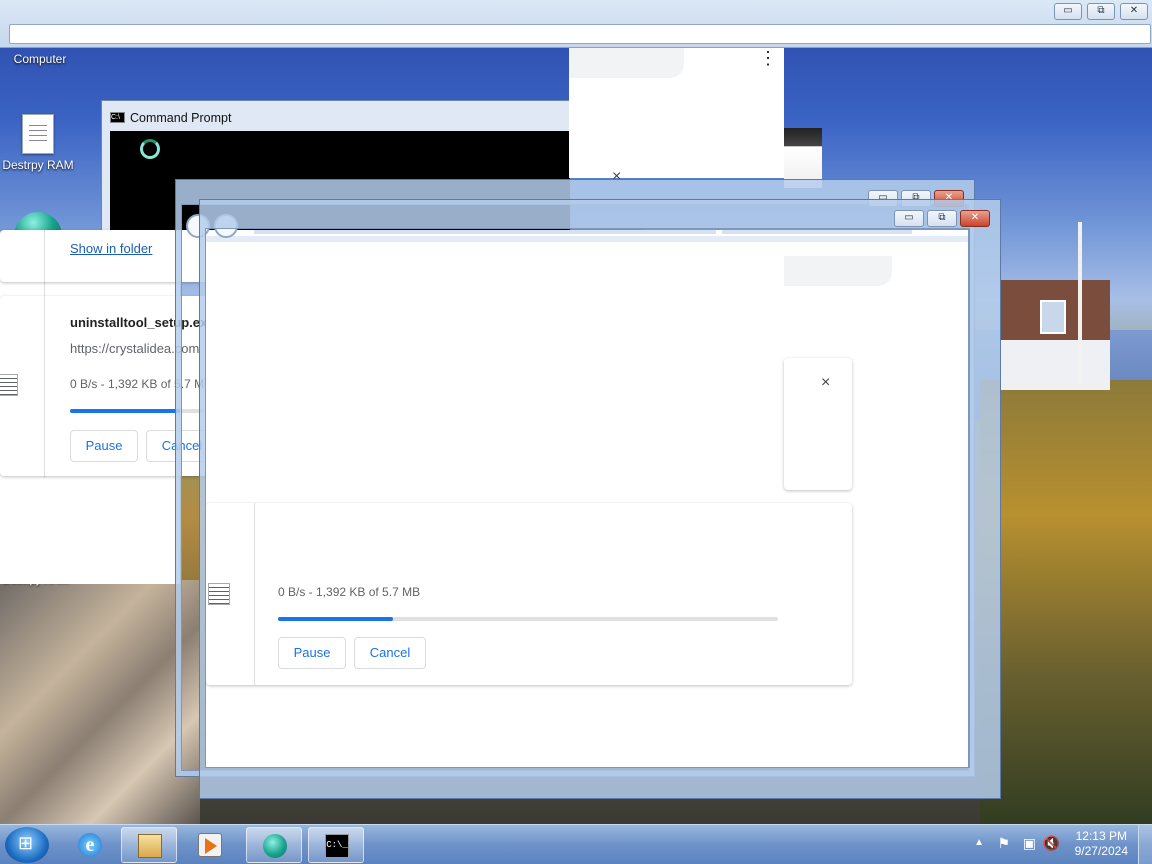  I want to click on show-desktop-button, so click(1145, 844).